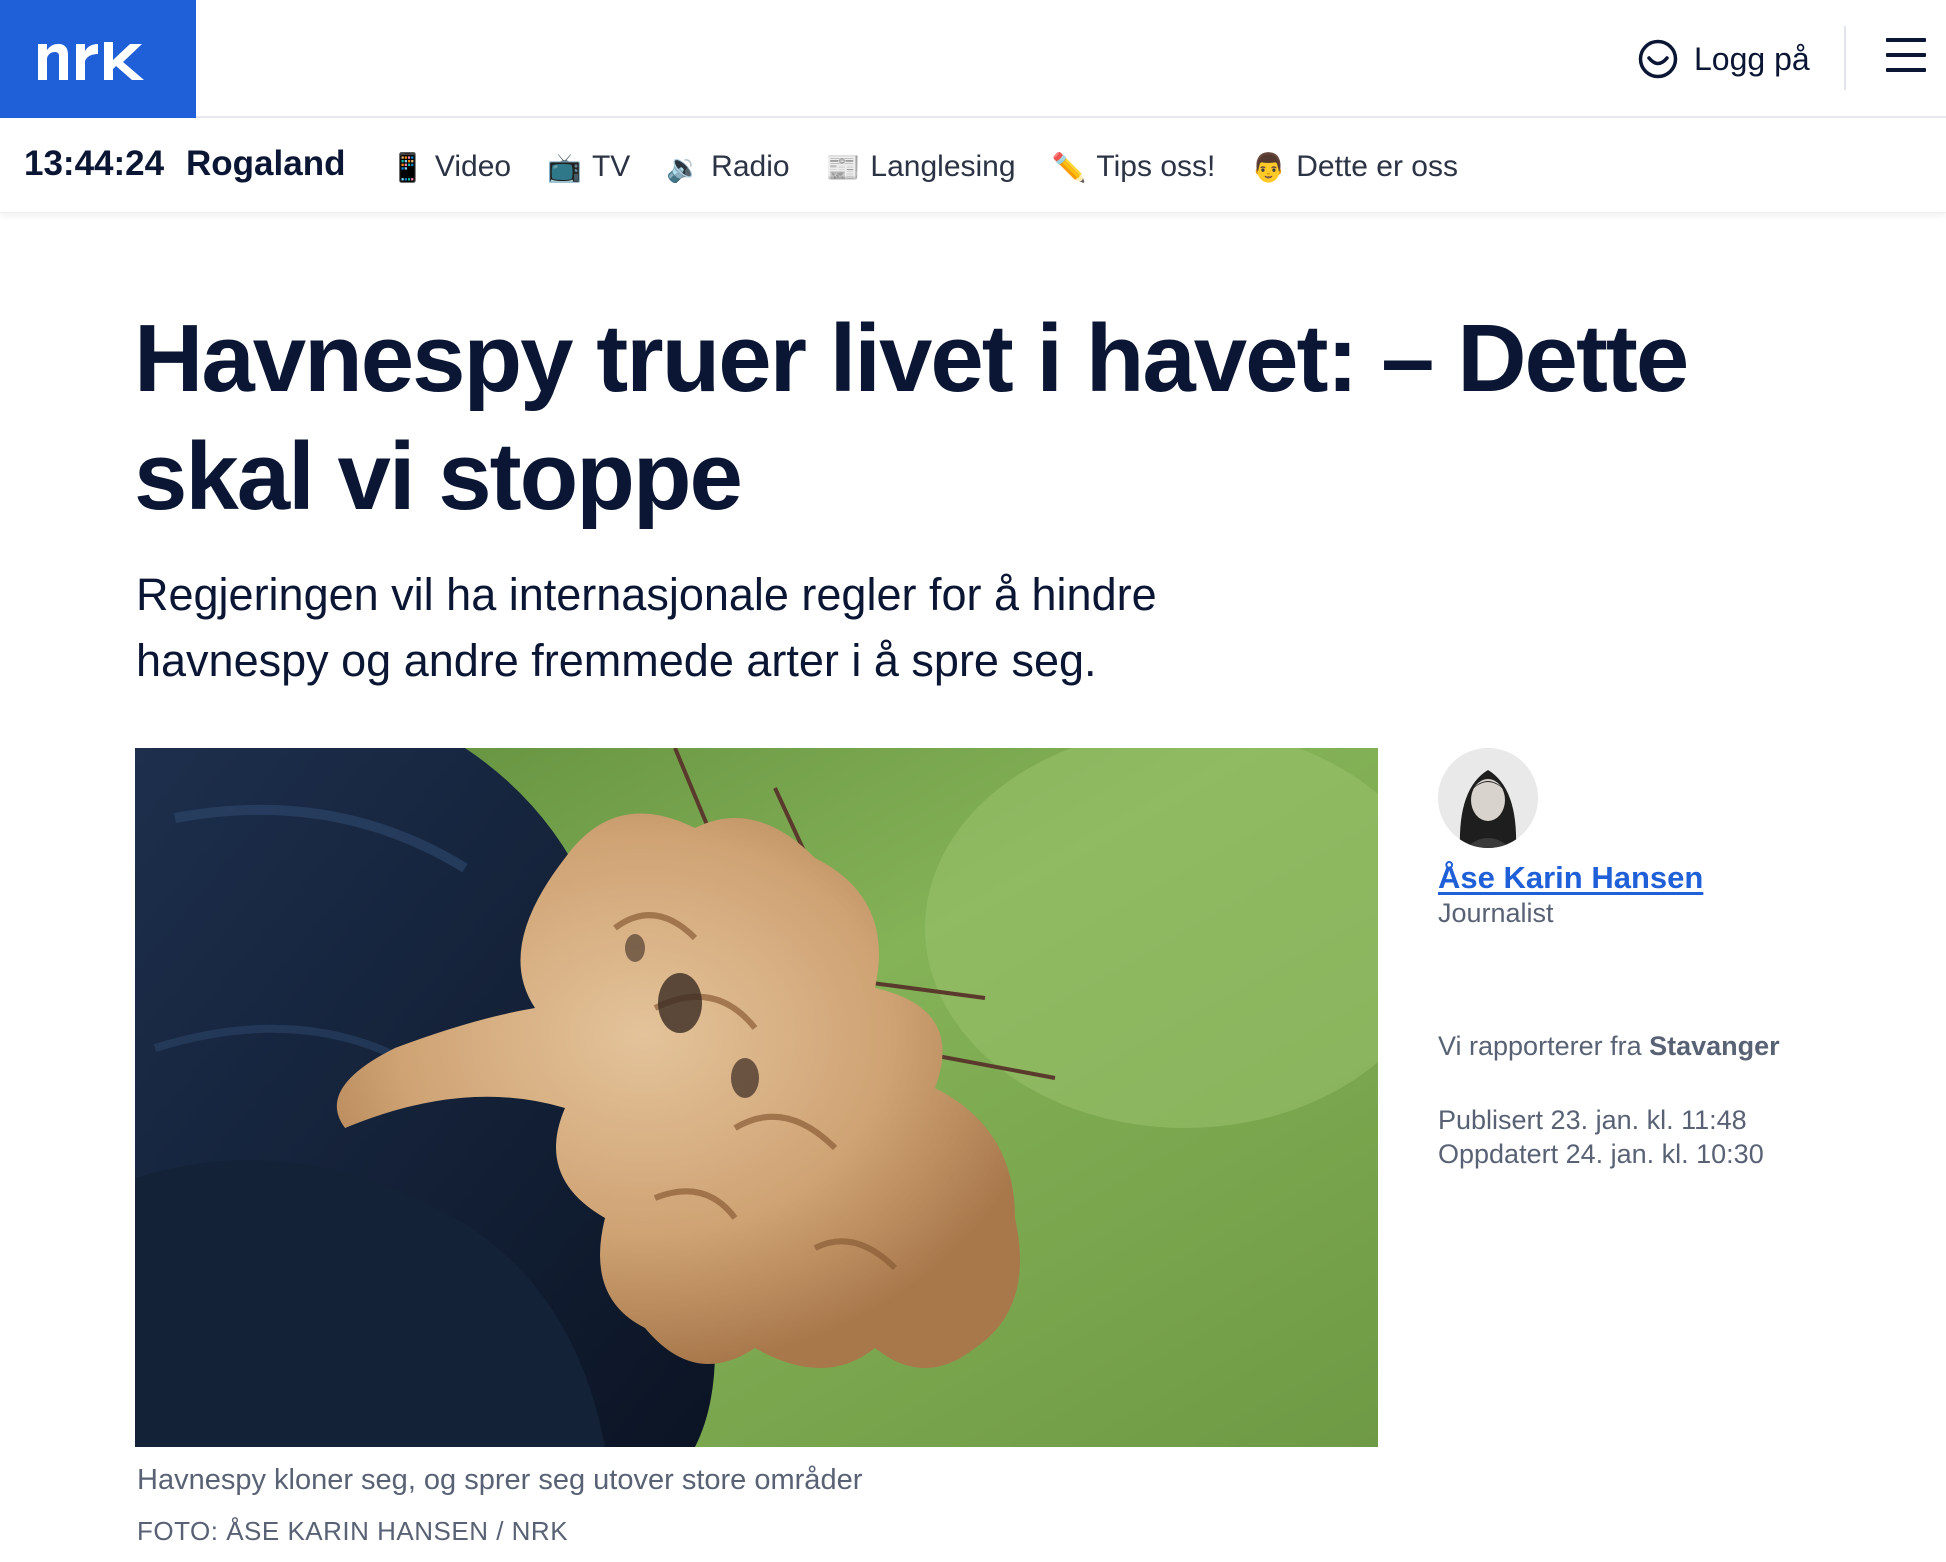 The width and height of the screenshot is (1946, 1562). What do you see at coordinates (91, 61) in the screenshot?
I see `nrk-logo-icon` at bounding box center [91, 61].